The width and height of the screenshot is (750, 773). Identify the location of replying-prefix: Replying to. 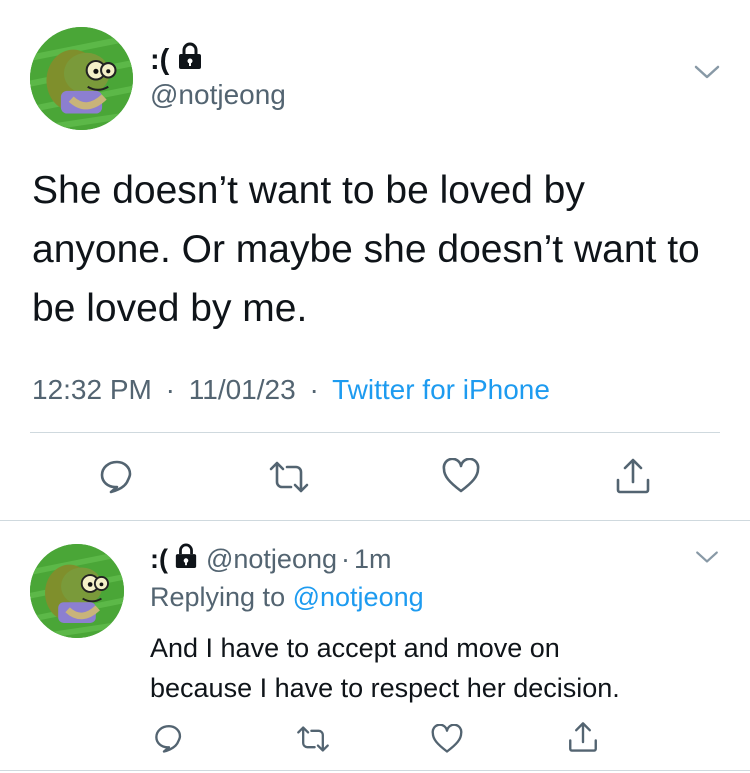
(218, 597).